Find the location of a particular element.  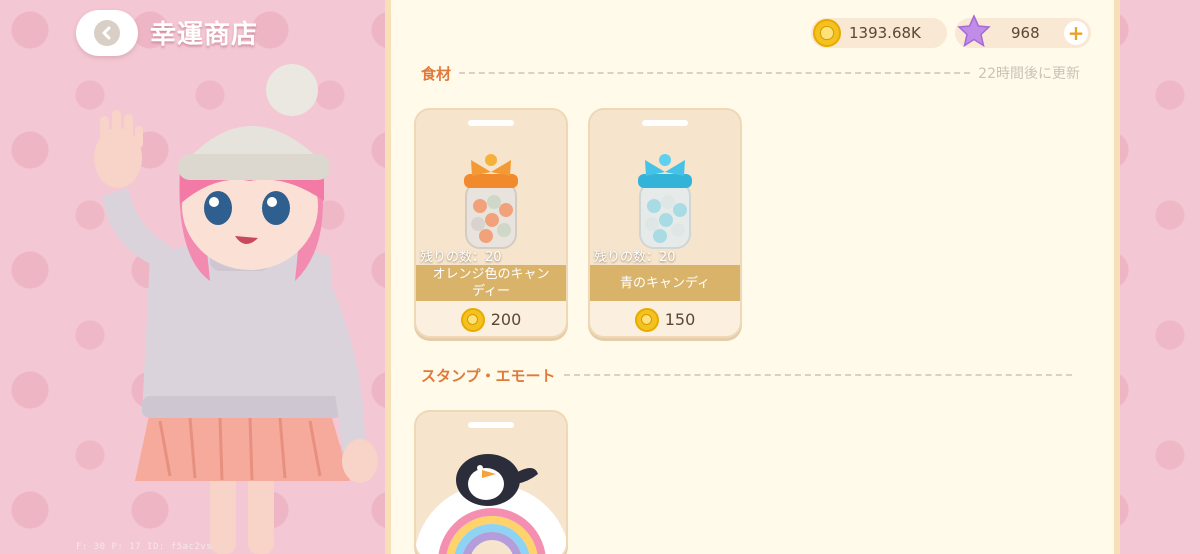

coin-amount: 1393.68K is located at coordinates (885, 33).